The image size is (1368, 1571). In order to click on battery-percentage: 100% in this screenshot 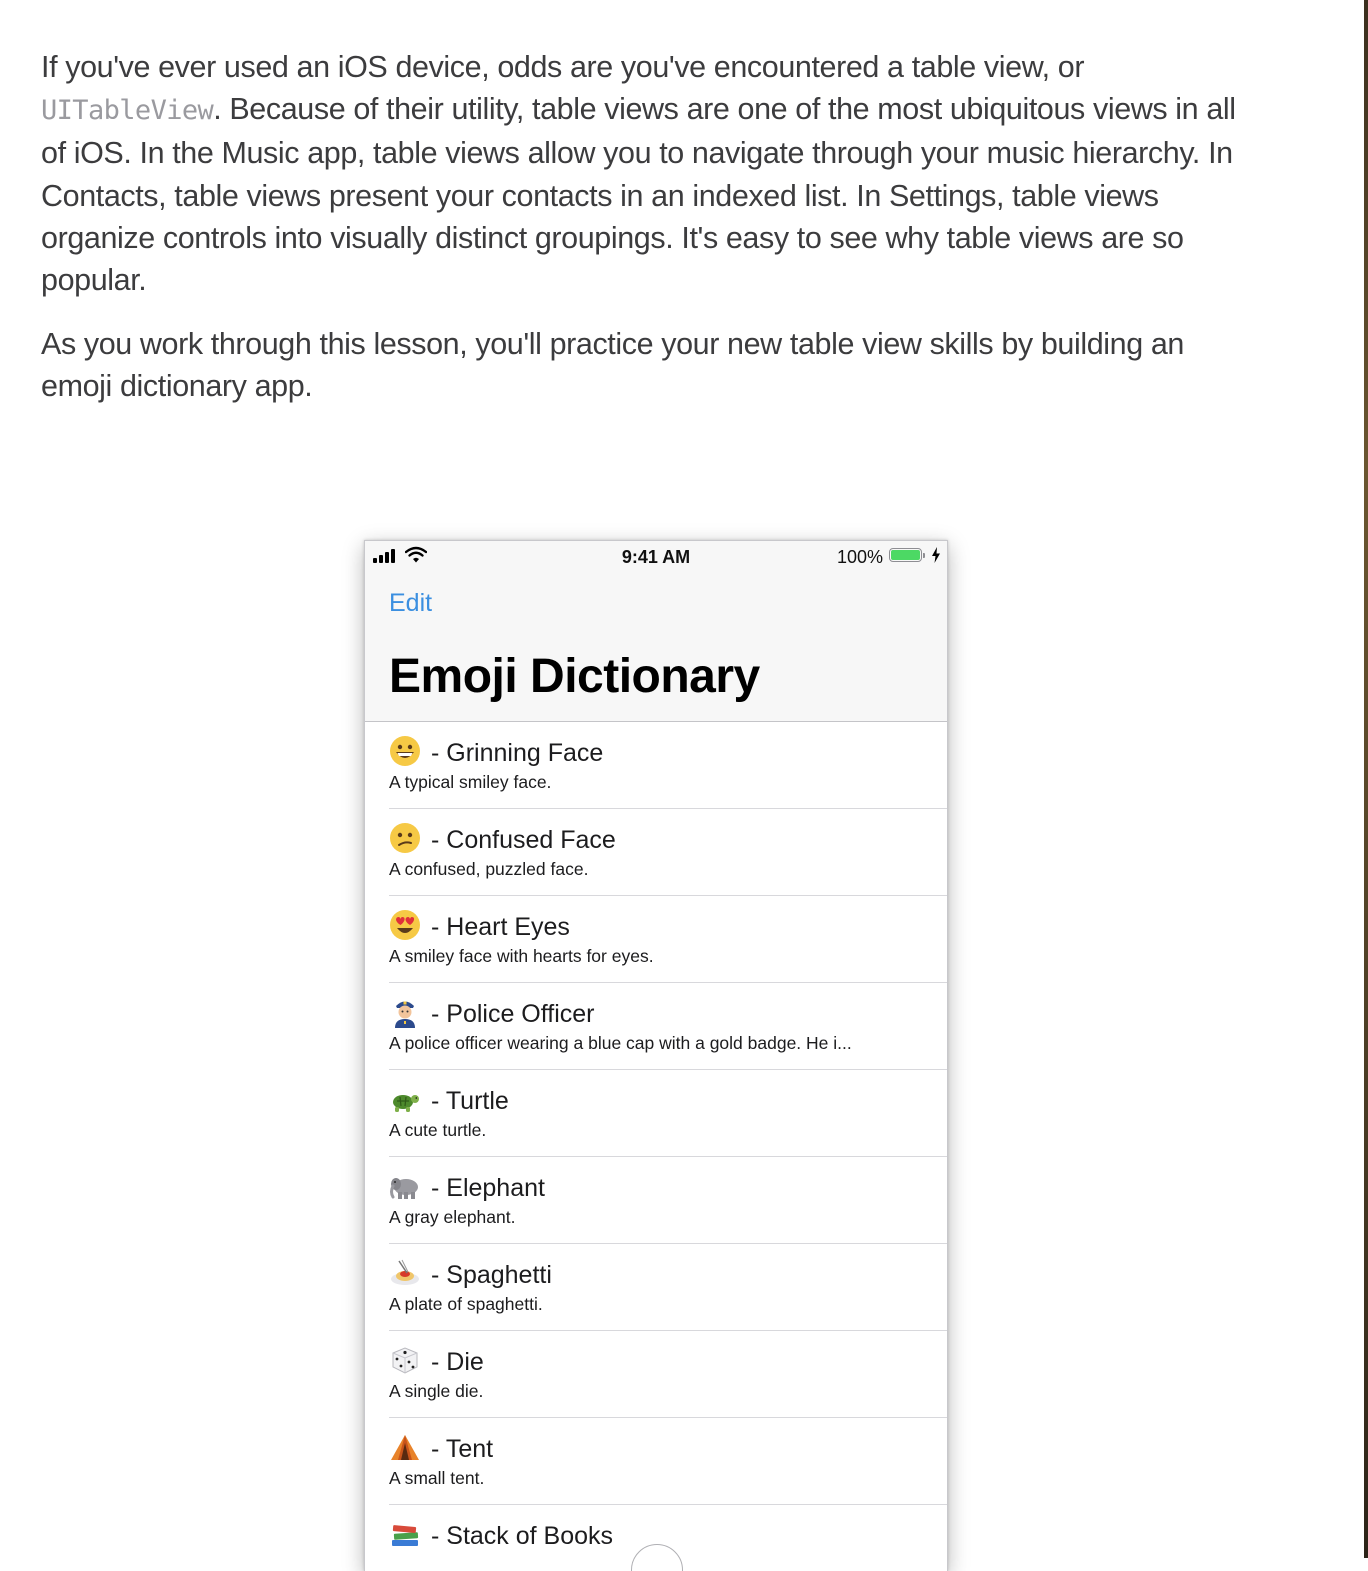, I will do `click(859, 557)`.